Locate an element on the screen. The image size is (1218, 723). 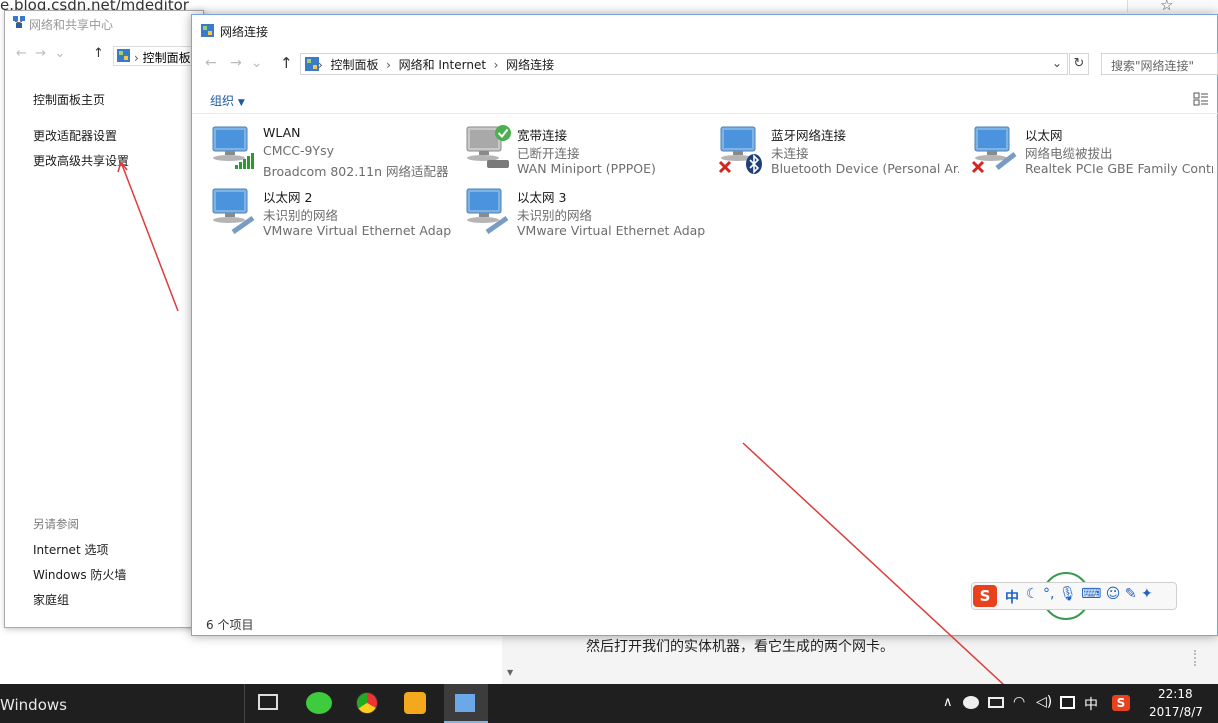
bookmark-star-icon: ☆ is located at coordinates (1166, 7).